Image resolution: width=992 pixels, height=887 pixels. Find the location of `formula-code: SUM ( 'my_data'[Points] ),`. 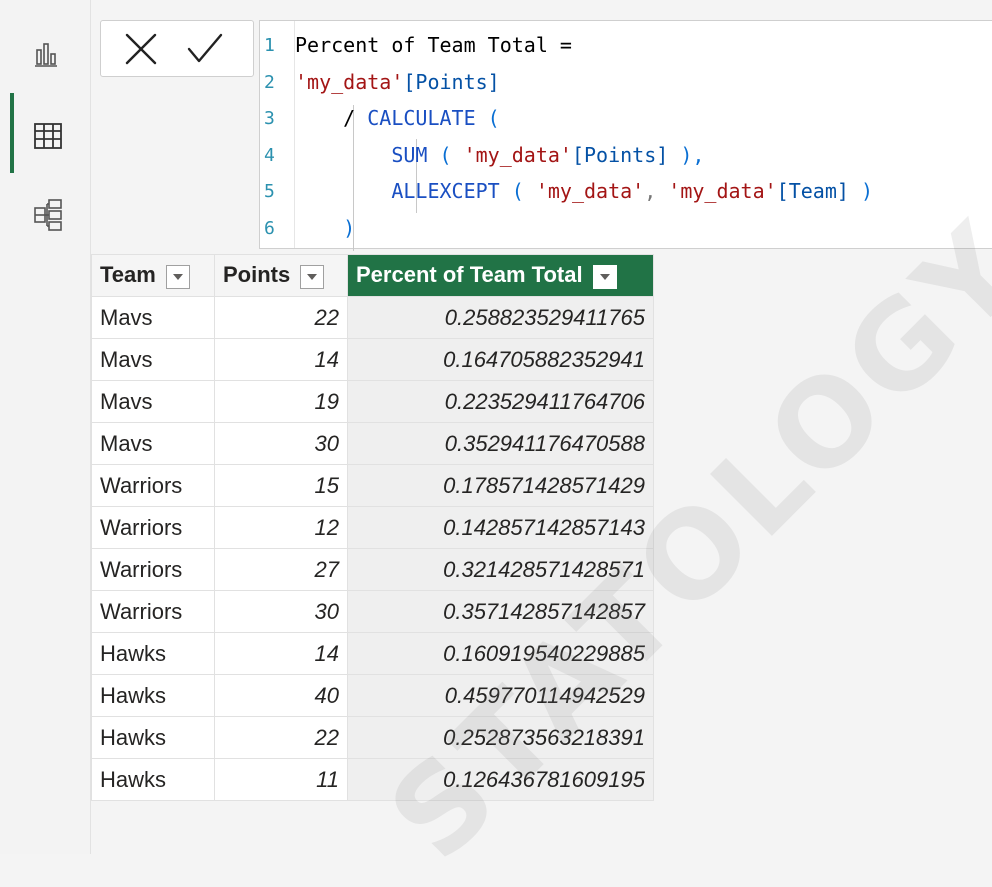

formula-code: SUM ( 'my_data'[Points] ), is located at coordinates (499, 155).